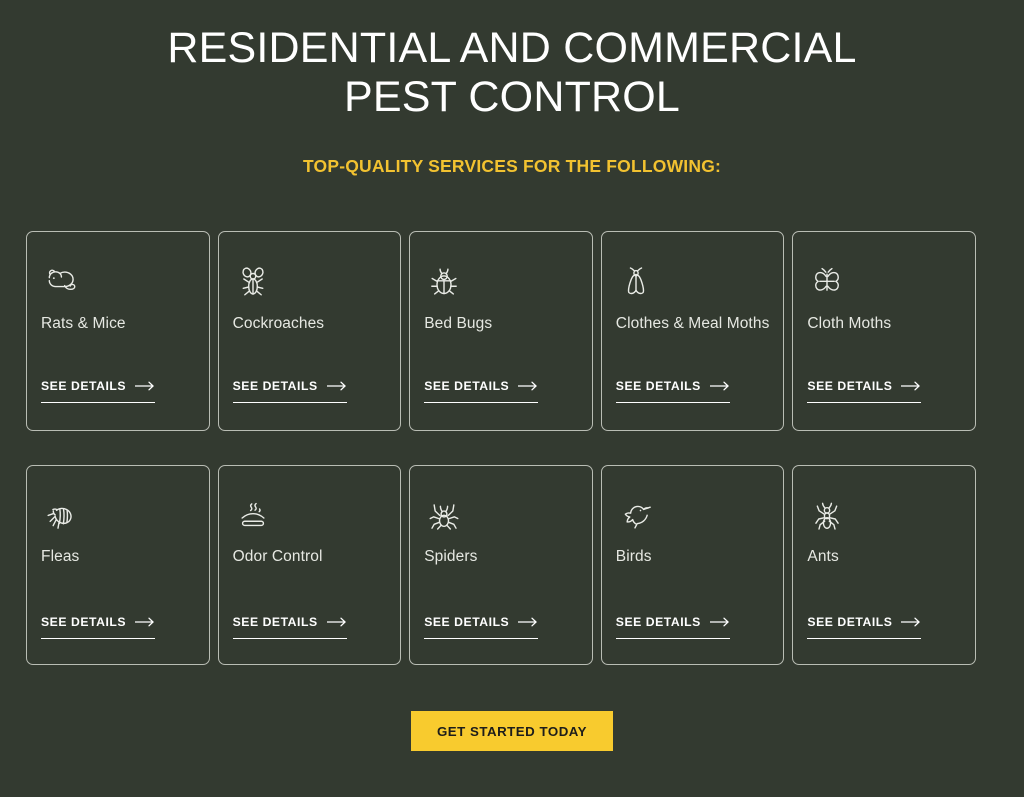 This screenshot has width=1024, height=797. What do you see at coordinates (512, 48) in the screenshot?
I see `headline-line-1: RESIDENTIAL AND COMMERCIAL` at bounding box center [512, 48].